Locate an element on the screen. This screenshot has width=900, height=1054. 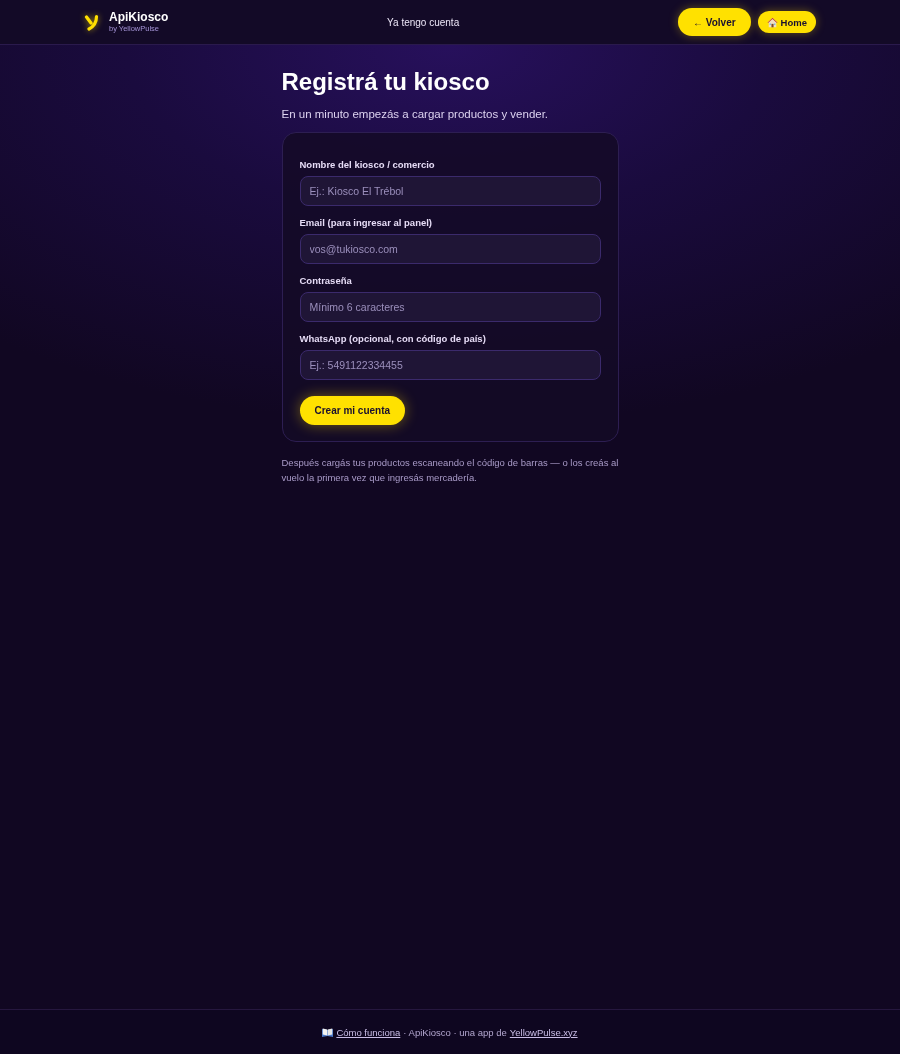
home-button: Home is located at coordinates (786, 22).